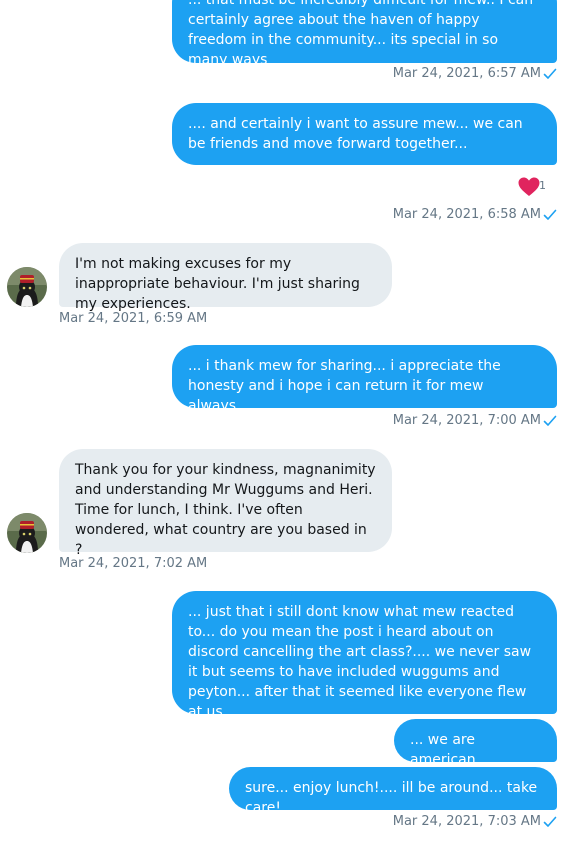 This screenshot has width=567, height=843. Describe the element at coordinates (466, 73) in the screenshot. I see `message-timestamp: Mar 24, 2021, 6:57 AM` at that location.